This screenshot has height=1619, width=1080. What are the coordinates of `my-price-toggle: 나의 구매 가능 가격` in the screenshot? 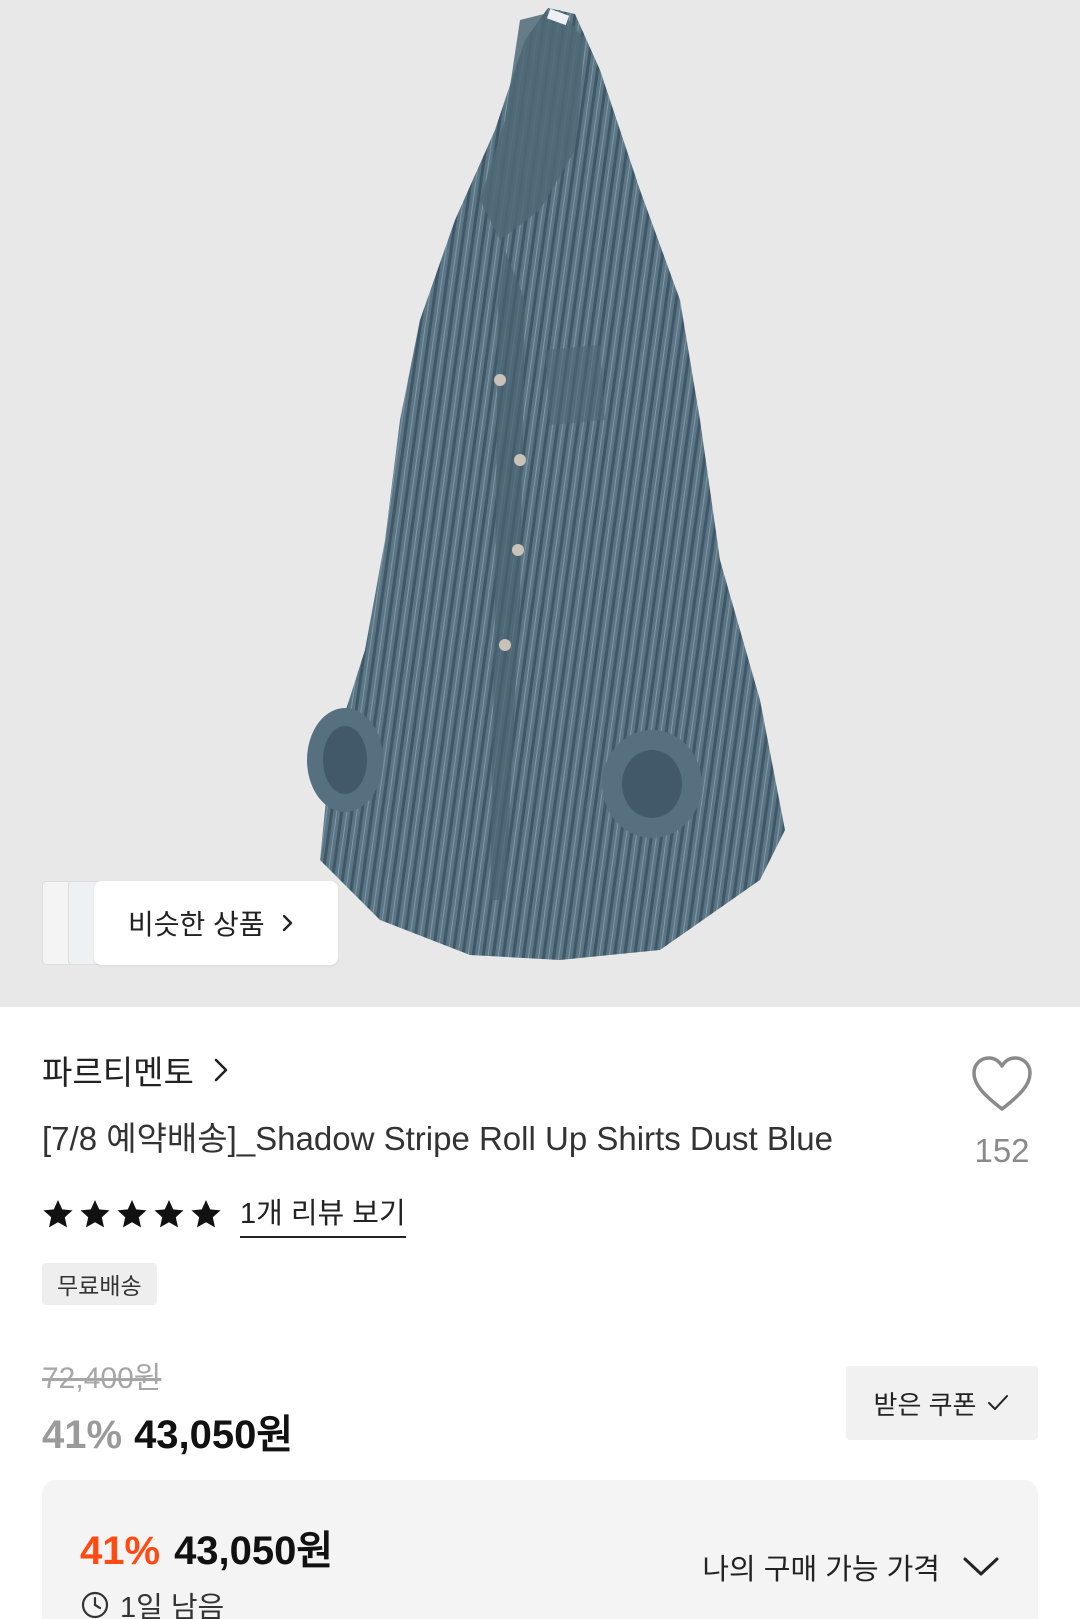 It's located at (851, 1567).